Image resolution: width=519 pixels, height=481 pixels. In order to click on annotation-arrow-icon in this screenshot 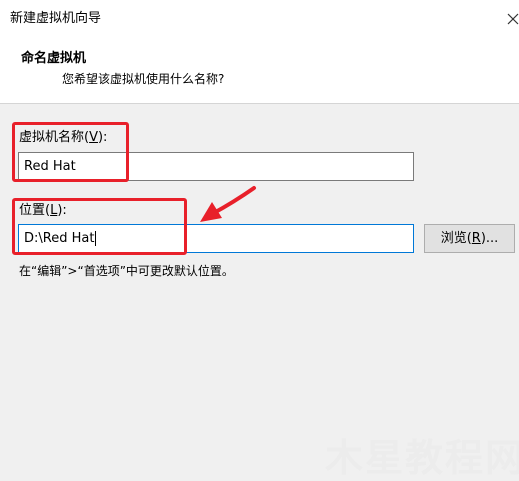, I will do `click(228, 204)`.